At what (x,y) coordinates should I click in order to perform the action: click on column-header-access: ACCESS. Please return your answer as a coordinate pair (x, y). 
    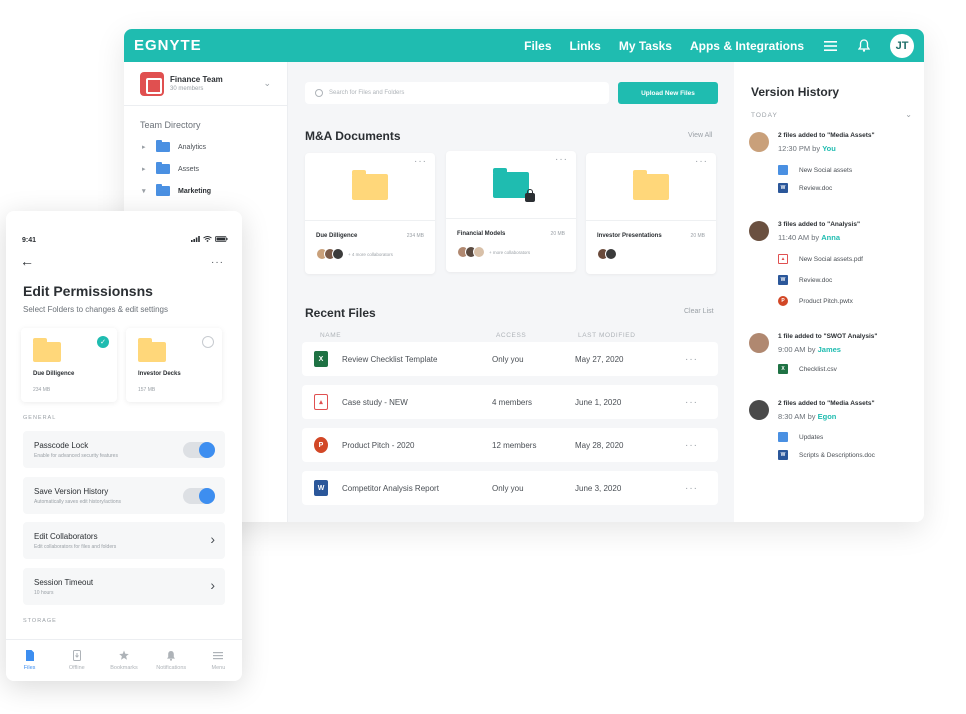
    Looking at the image, I should click on (511, 335).